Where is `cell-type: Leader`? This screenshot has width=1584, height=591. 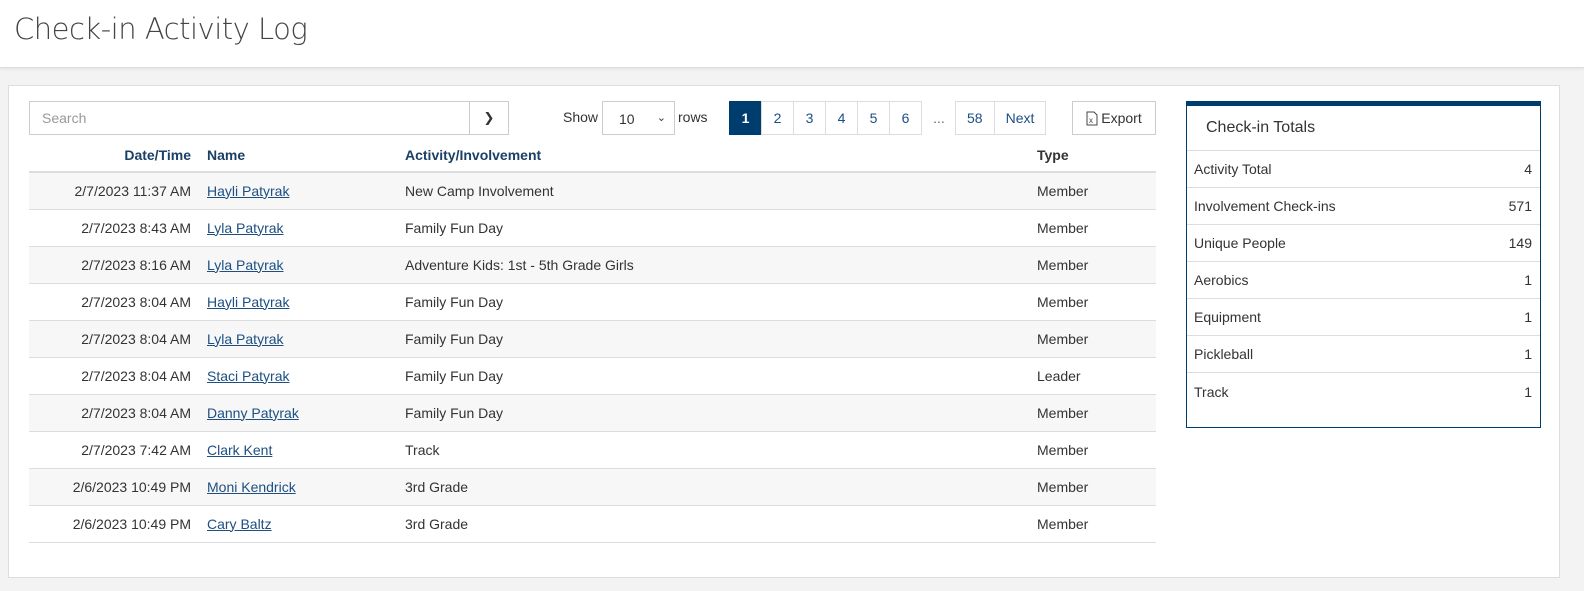 cell-type: Leader is located at coordinates (1096, 376).